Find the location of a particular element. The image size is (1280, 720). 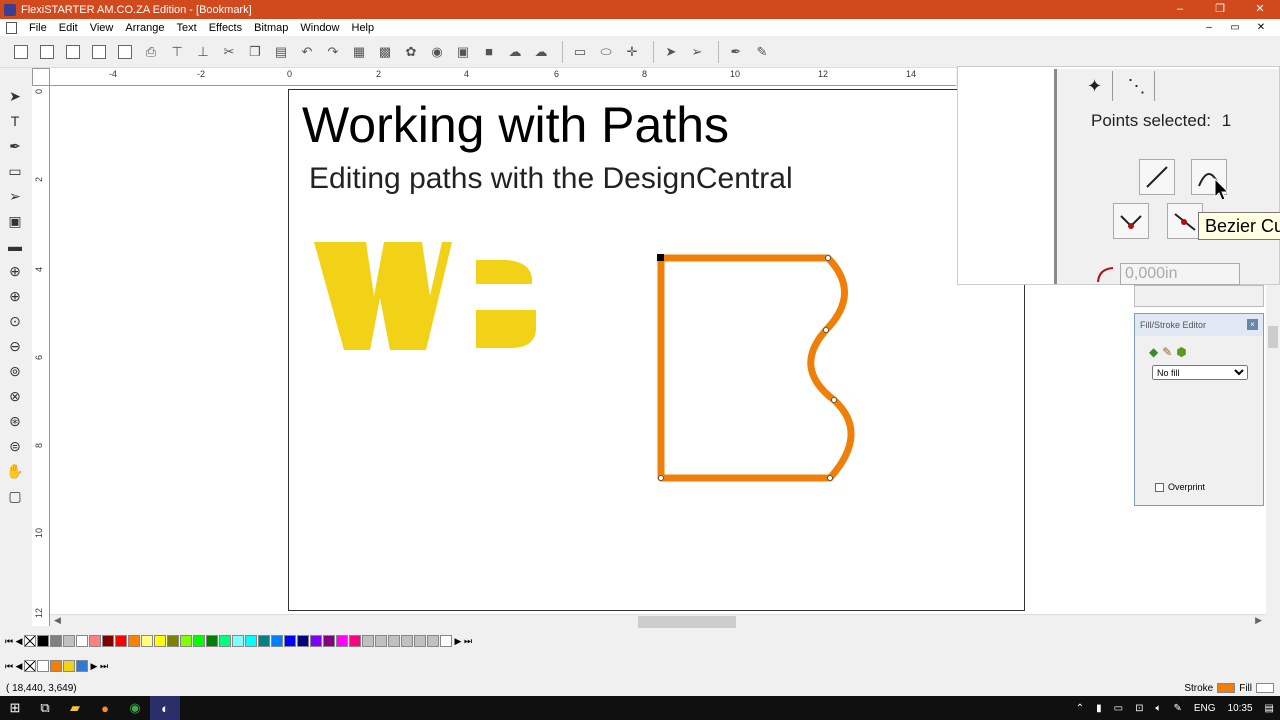

chrome-icon: ◉ is located at coordinates (135, 708).